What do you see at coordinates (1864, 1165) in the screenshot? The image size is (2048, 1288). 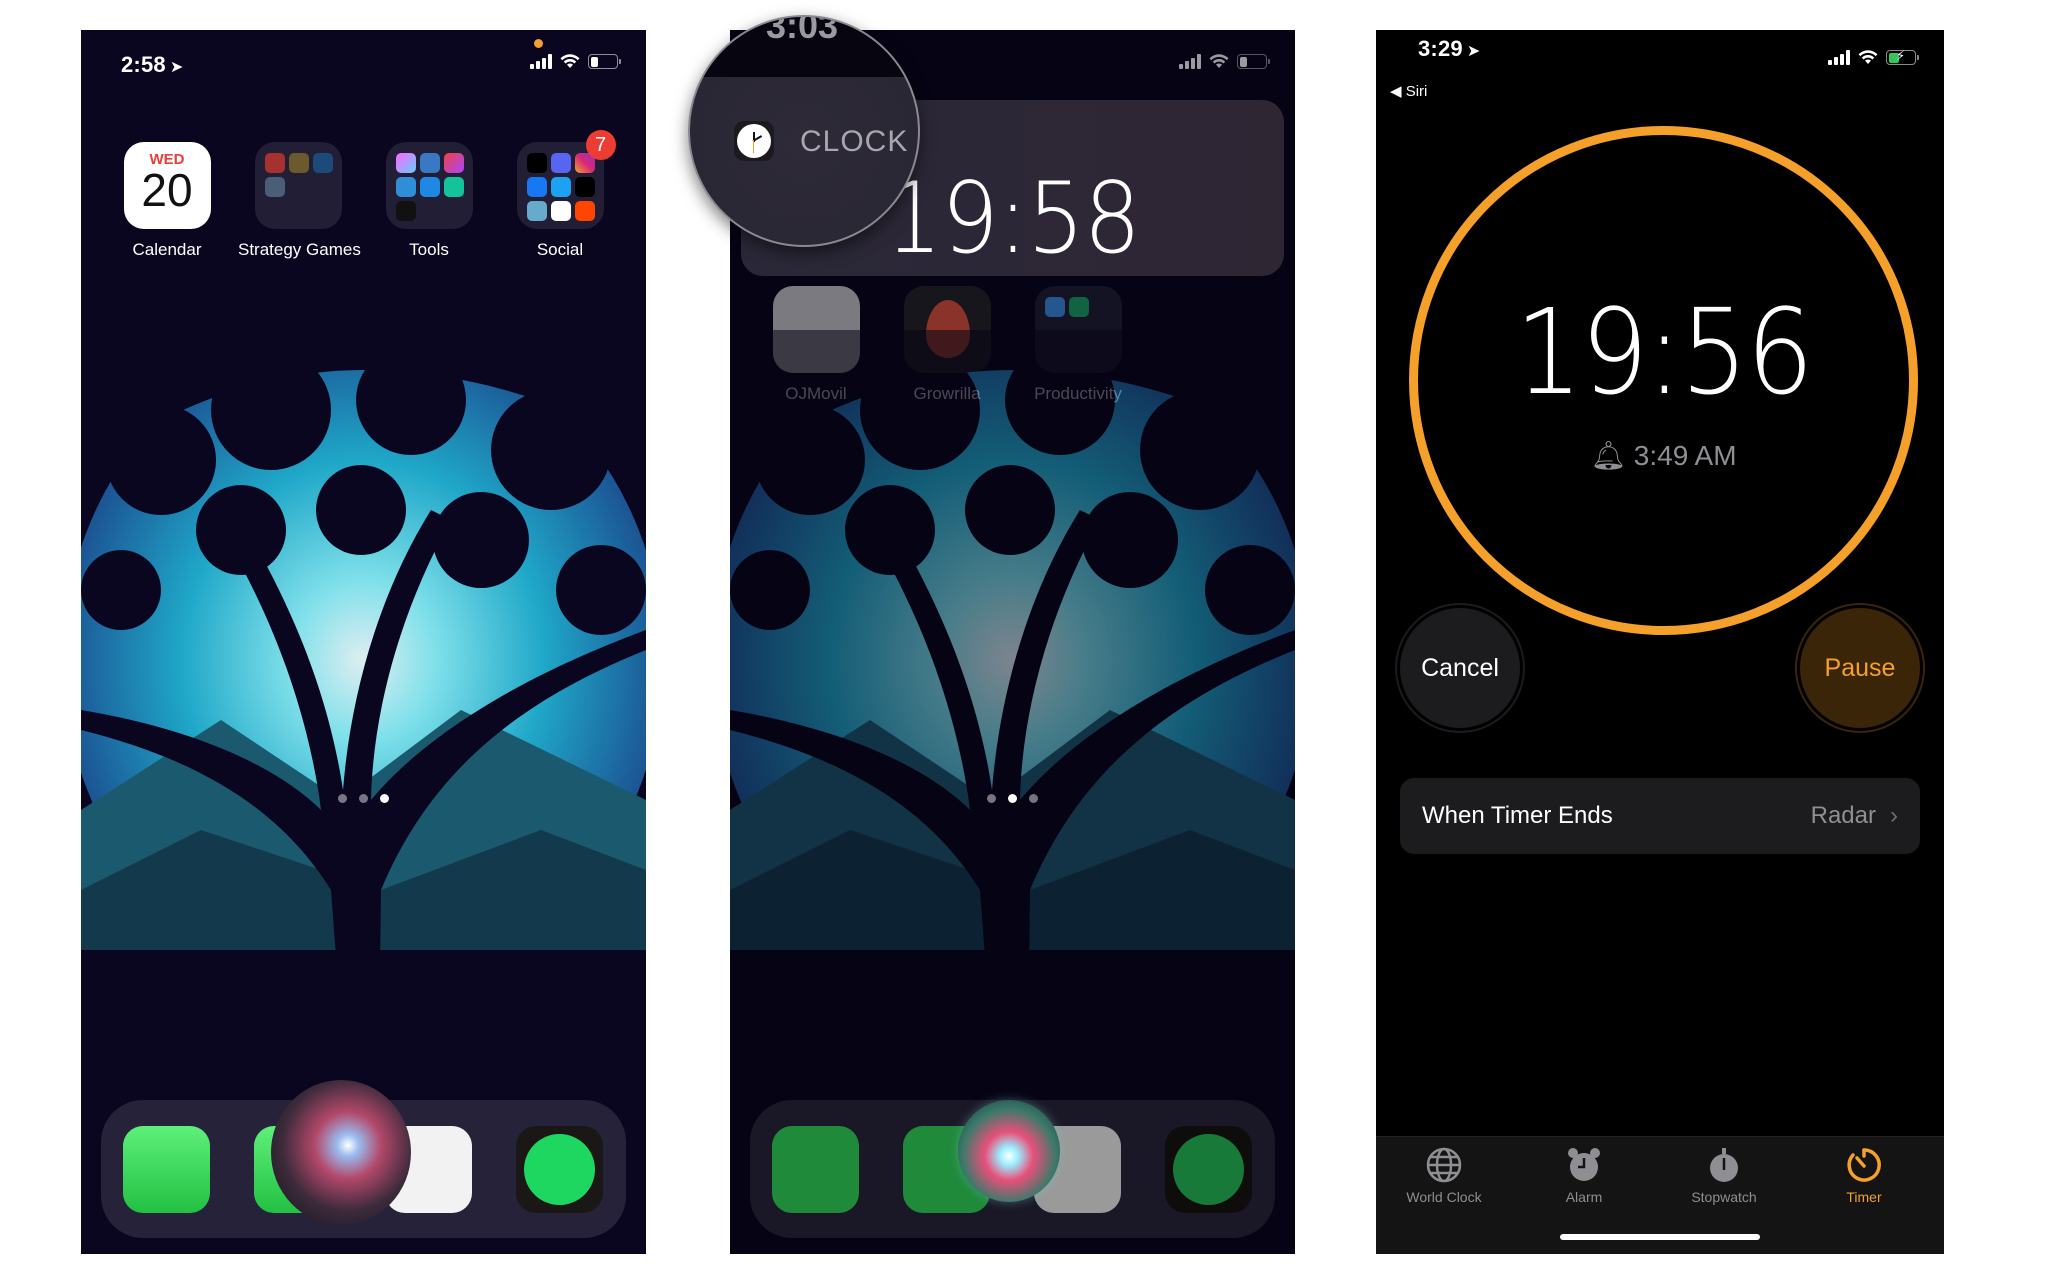 I see `timer-icon` at bounding box center [1864, 1165].